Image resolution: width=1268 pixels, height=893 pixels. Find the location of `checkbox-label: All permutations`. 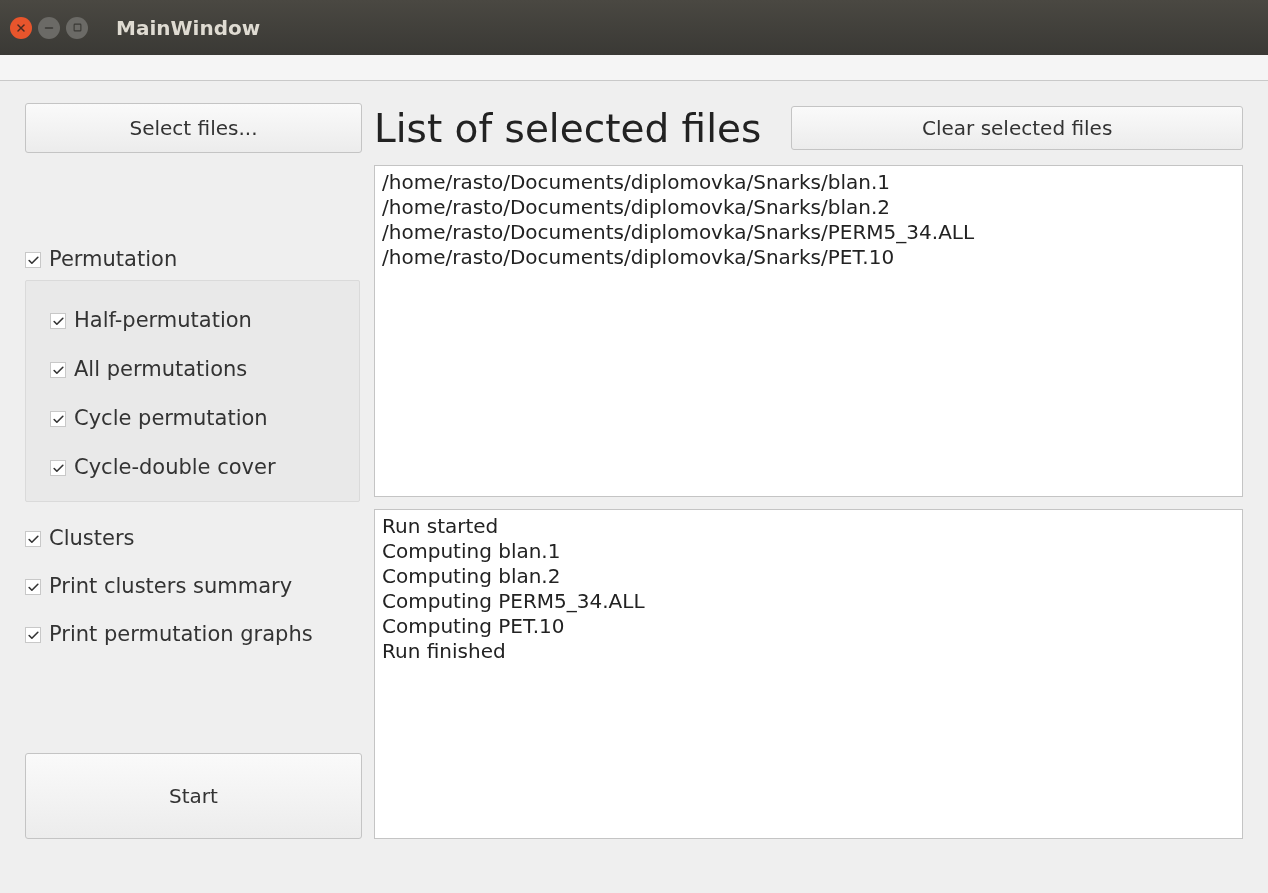

checkbox-label: All permutations is located at coordinates (161, 370).